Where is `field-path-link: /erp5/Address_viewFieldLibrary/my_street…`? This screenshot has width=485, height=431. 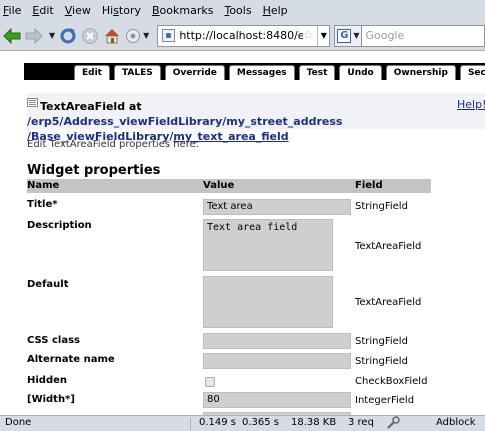
field-path-link: /erp5/Address_viewFieldLibrary/my_street… is located at coordinates (184, 121).